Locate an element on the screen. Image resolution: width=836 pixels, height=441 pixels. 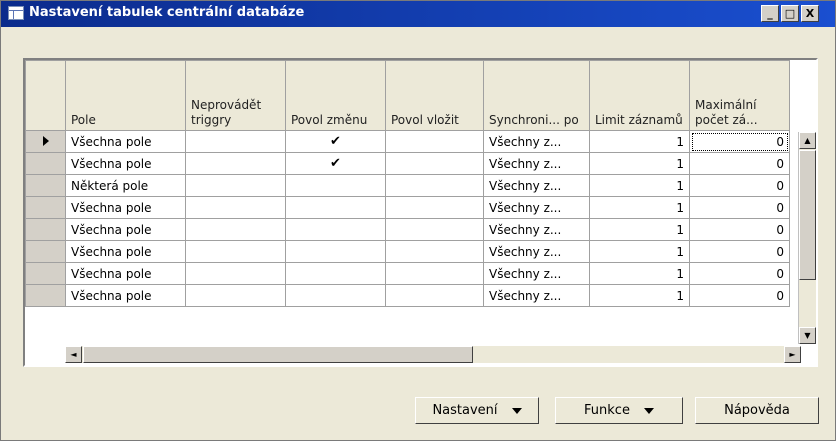
scroll-left-icon: ◄ is located at coordinates (73, 354).